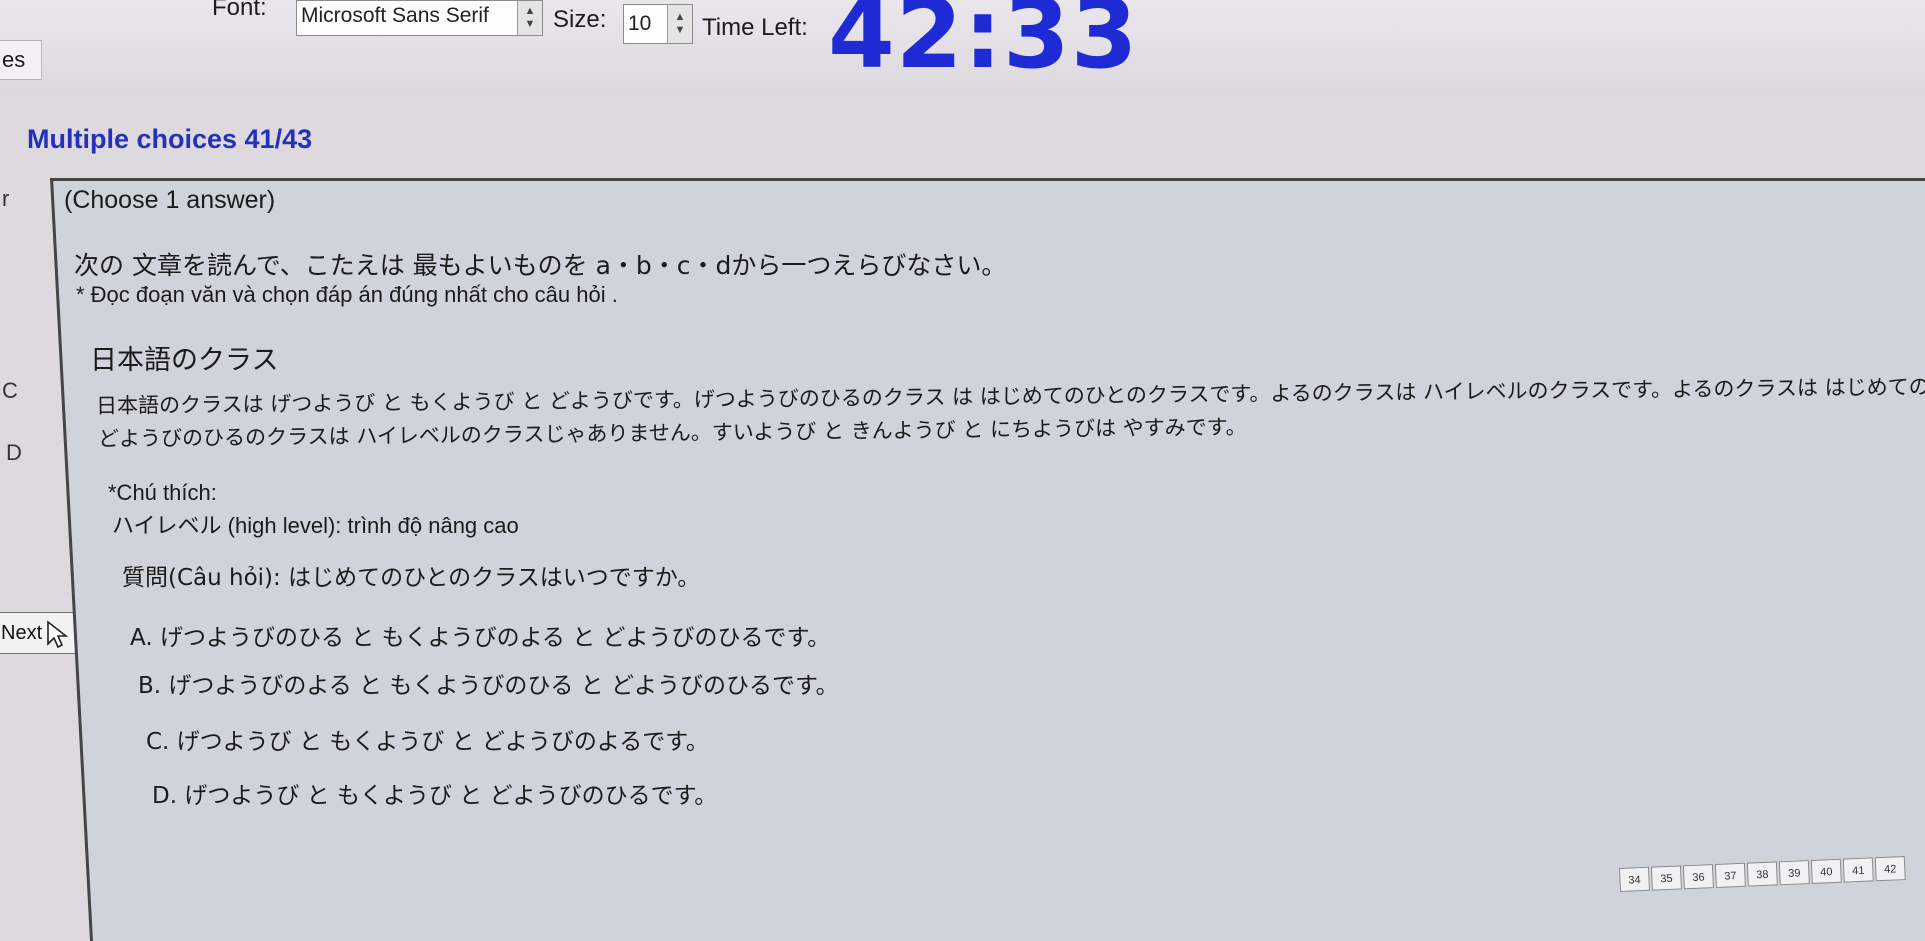 This screenshot has height=941, width=1925. What do you see at coordinates (640, 23) in the screenshot?
I see `size-select-value: 10` at bounding box center [640, 23].